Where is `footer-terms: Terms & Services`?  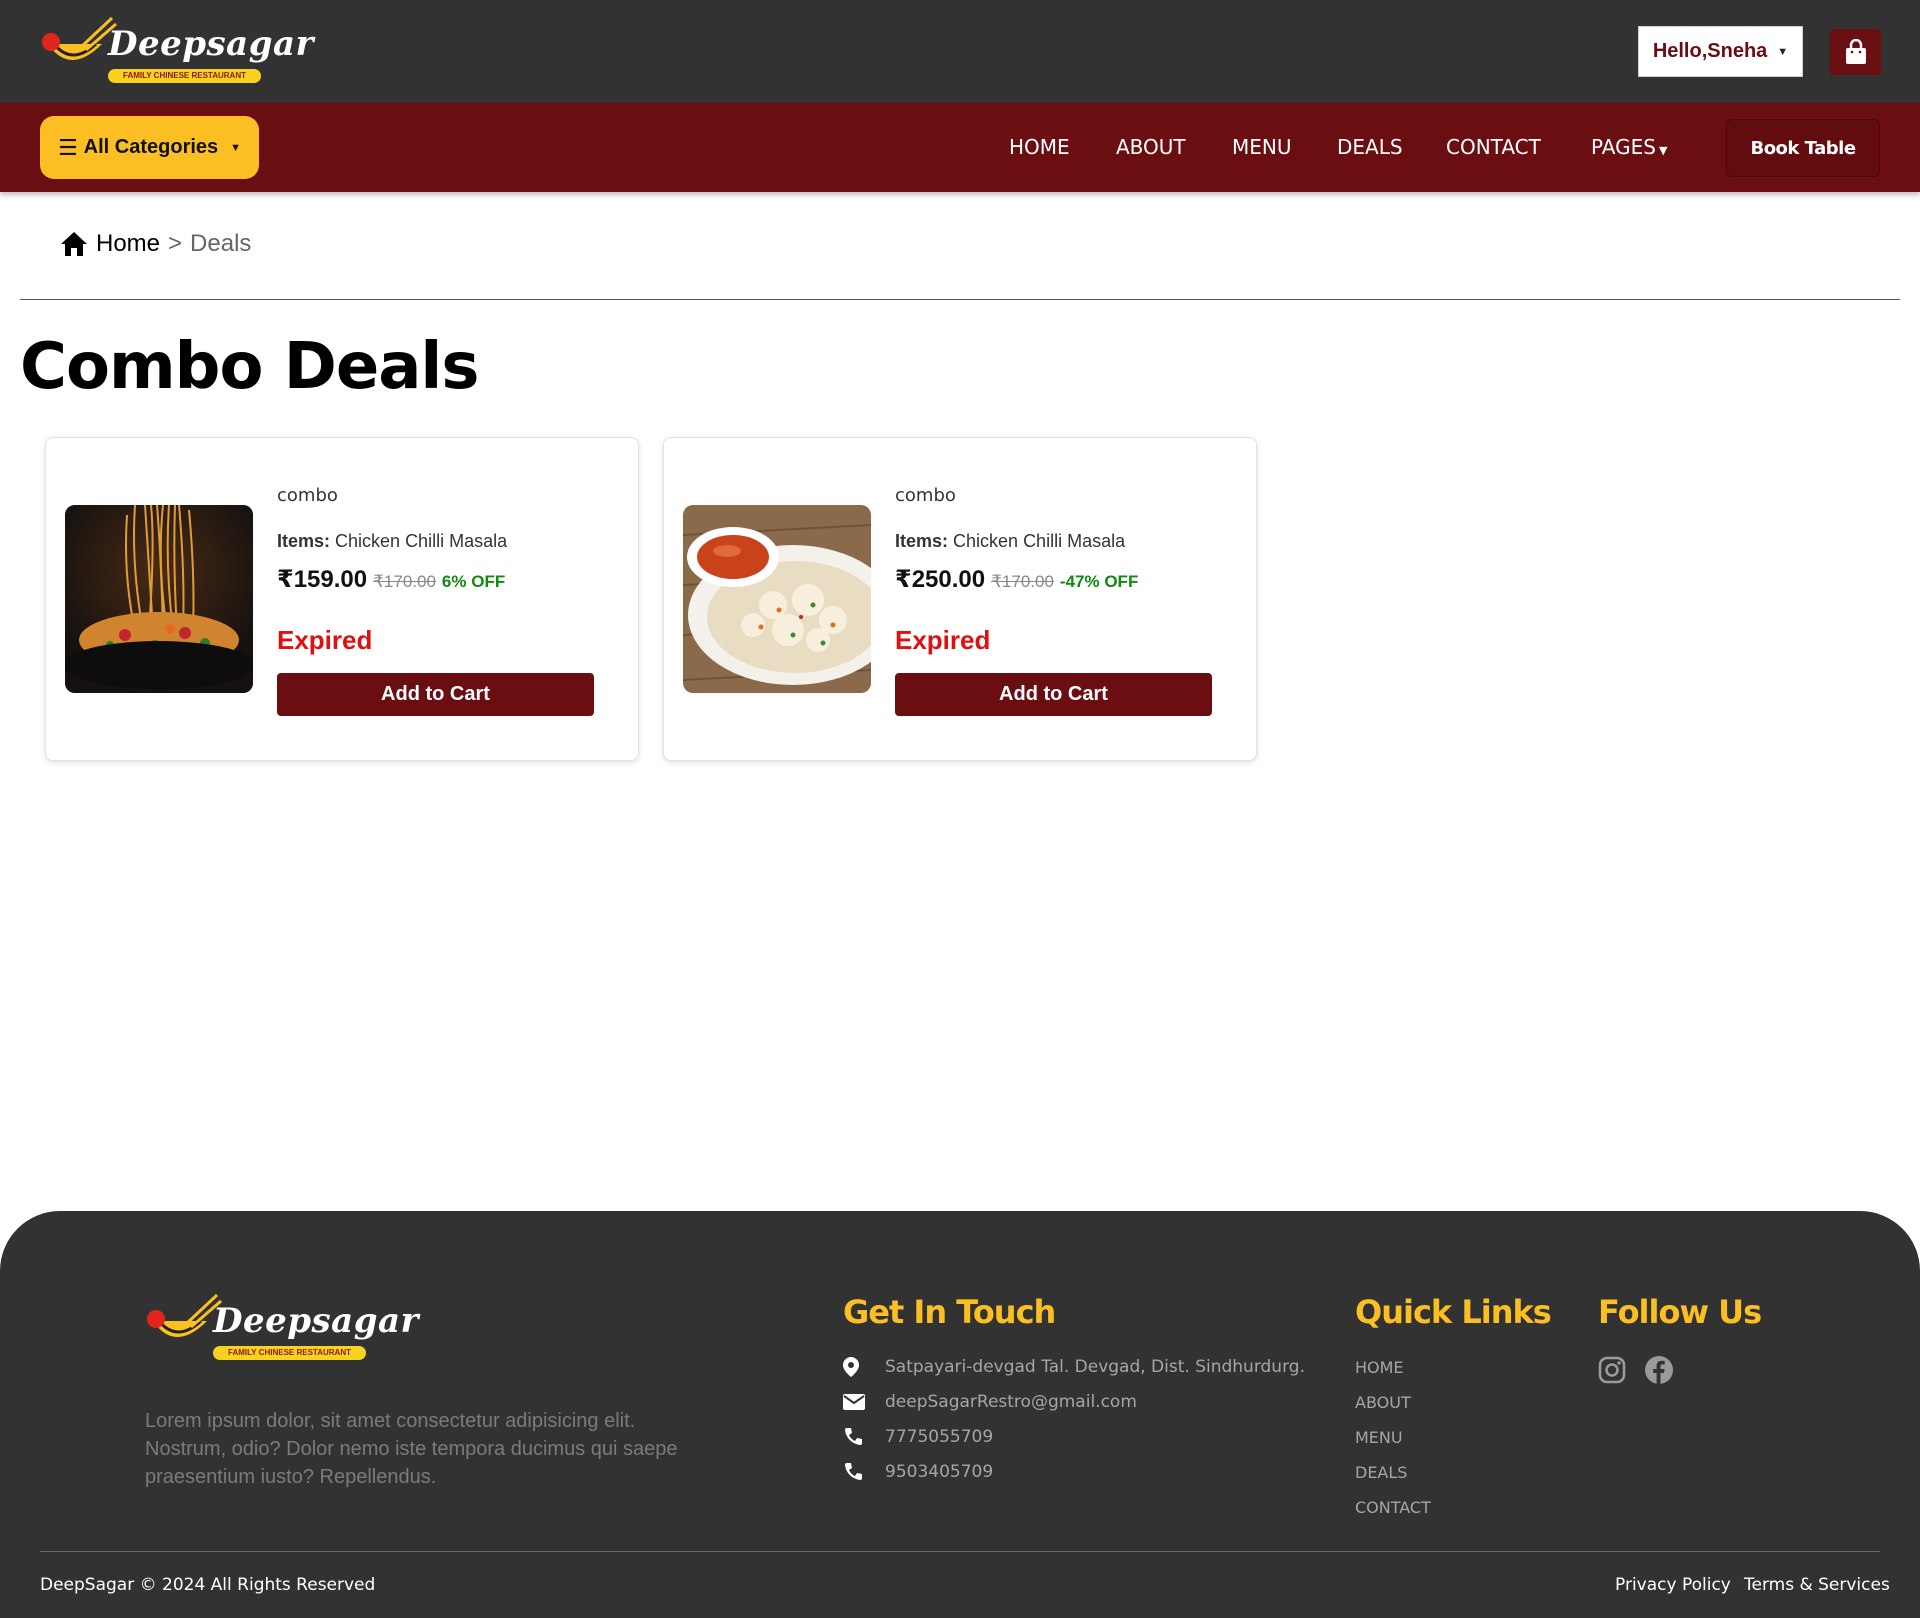 footer-terms: Terms & Services is located at coordinates (1817, 1585).